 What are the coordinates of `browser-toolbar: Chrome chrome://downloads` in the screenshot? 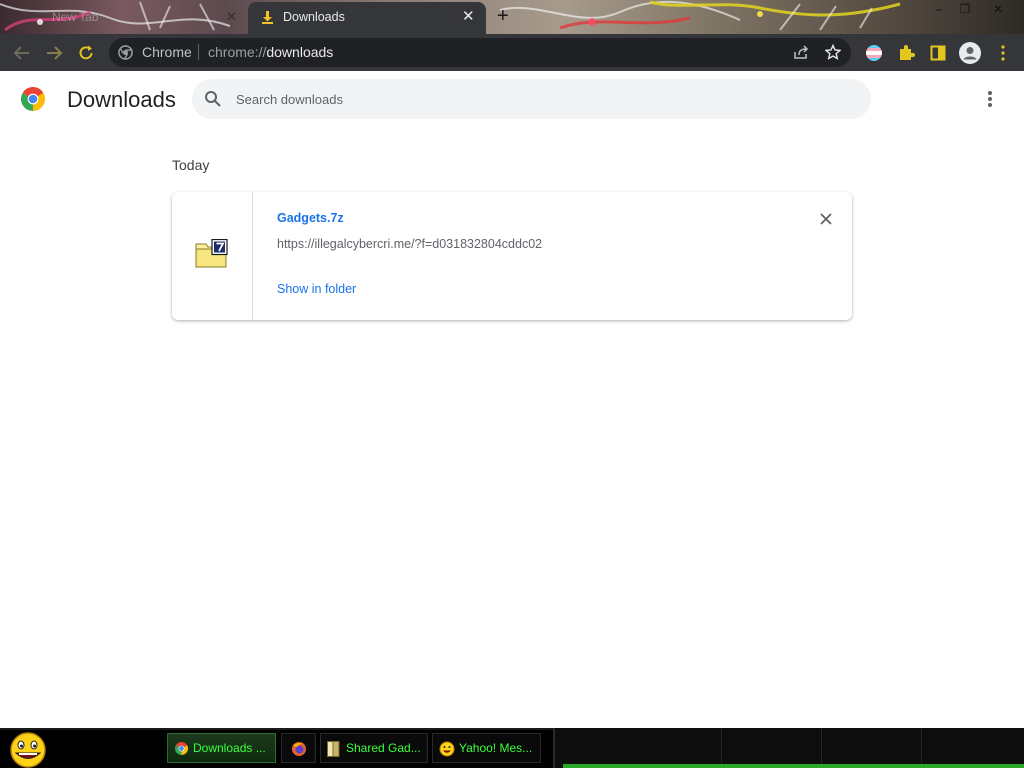 It's located at (512, 52).